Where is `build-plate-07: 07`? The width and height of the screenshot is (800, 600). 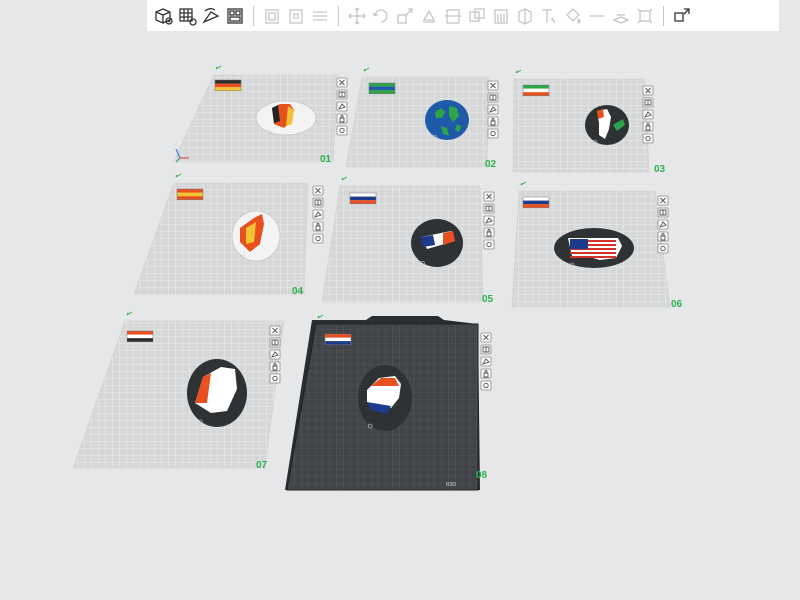 build-plate-07: 07 is located at coordinates (178, 391).